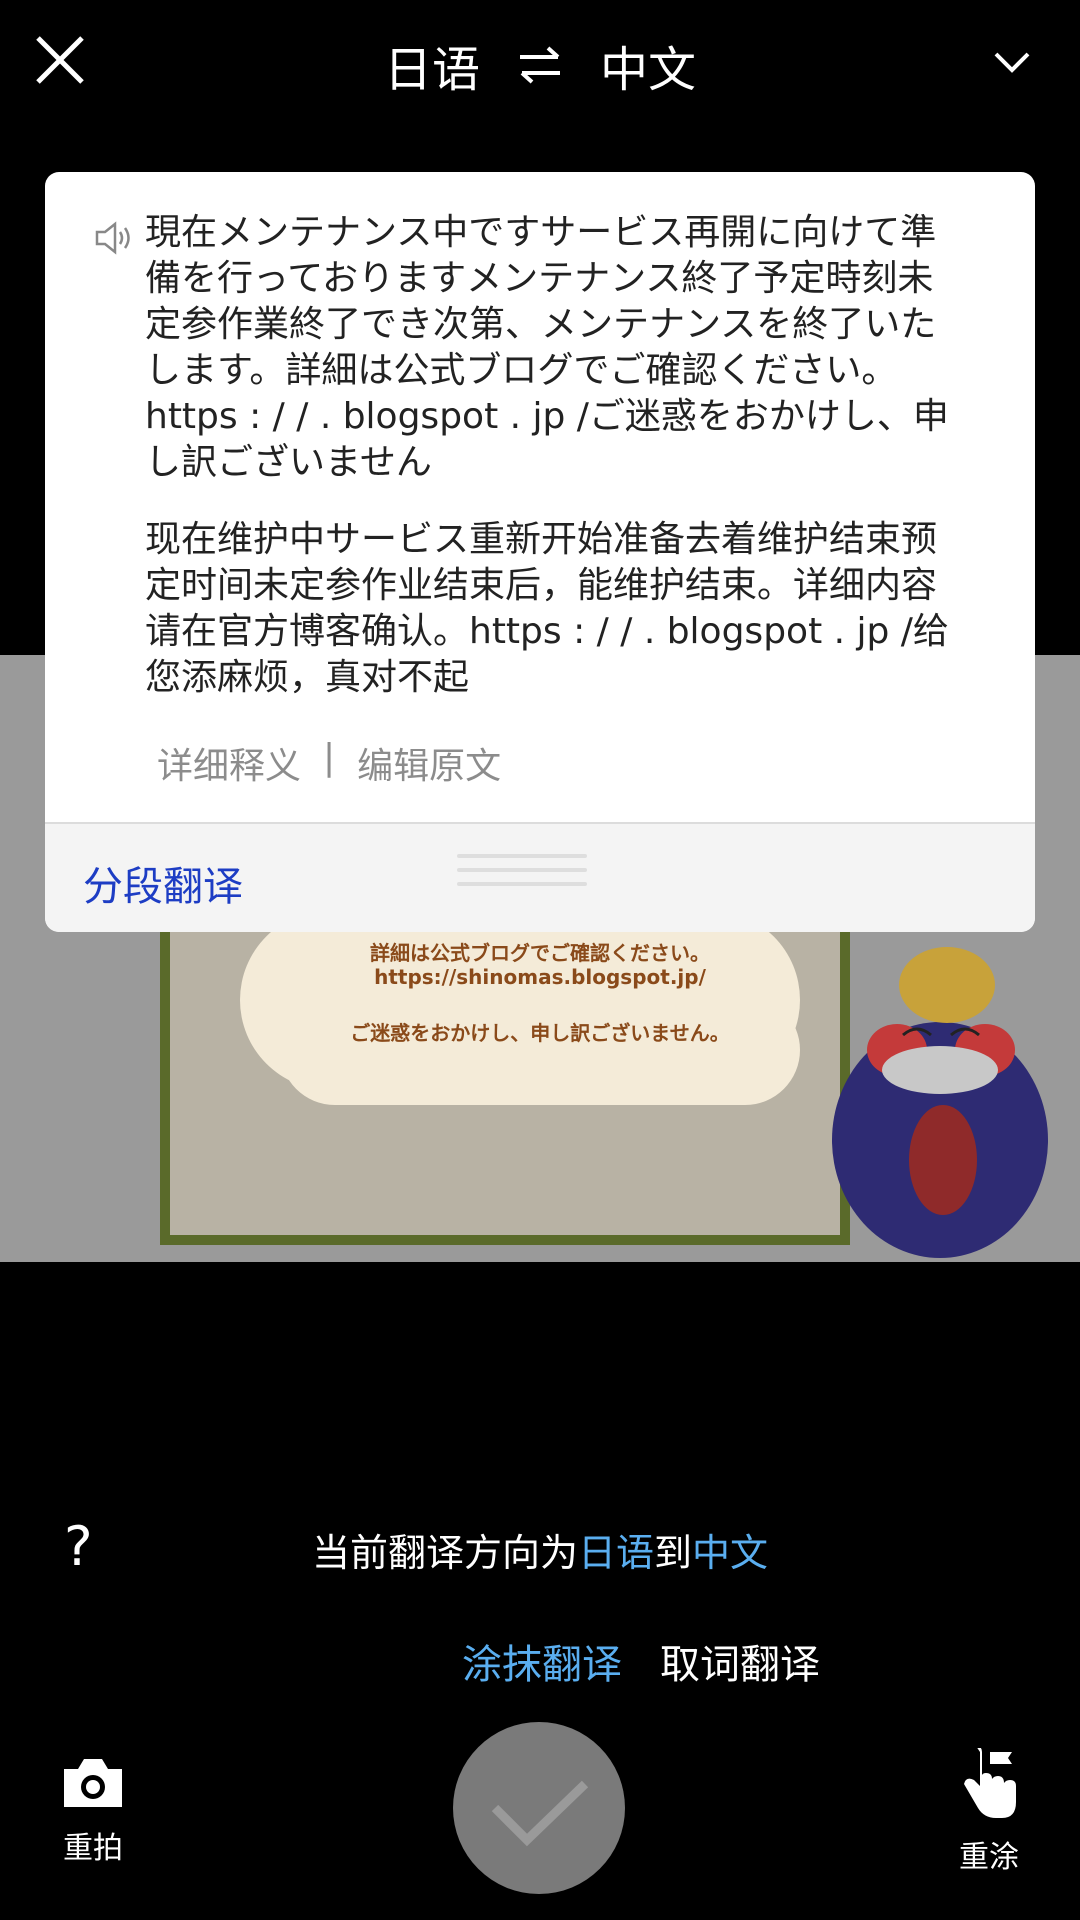  Describe the element at coordinates (648, 65) in the screenshot. I see `target-language: 中文` at that location.